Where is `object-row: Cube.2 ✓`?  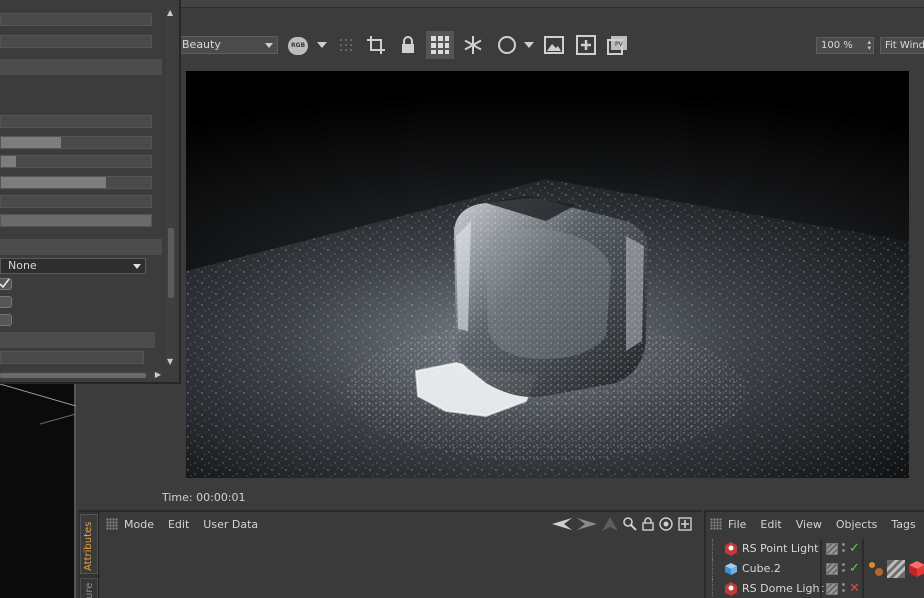
object-row: Cube.2 ✓ is located at coordinates (818, 569).